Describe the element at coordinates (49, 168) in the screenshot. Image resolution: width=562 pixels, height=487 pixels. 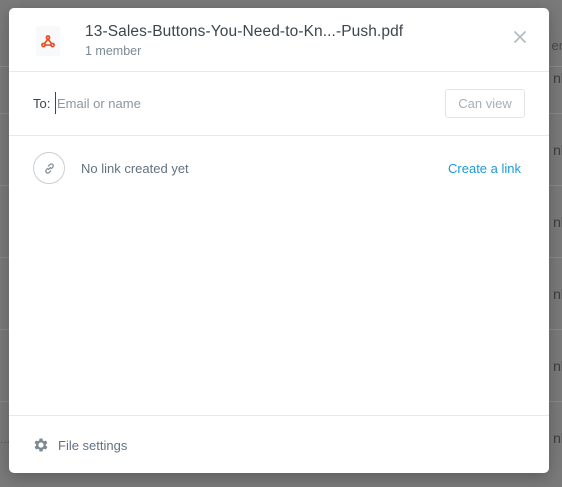
I see `link-icon` at that location.